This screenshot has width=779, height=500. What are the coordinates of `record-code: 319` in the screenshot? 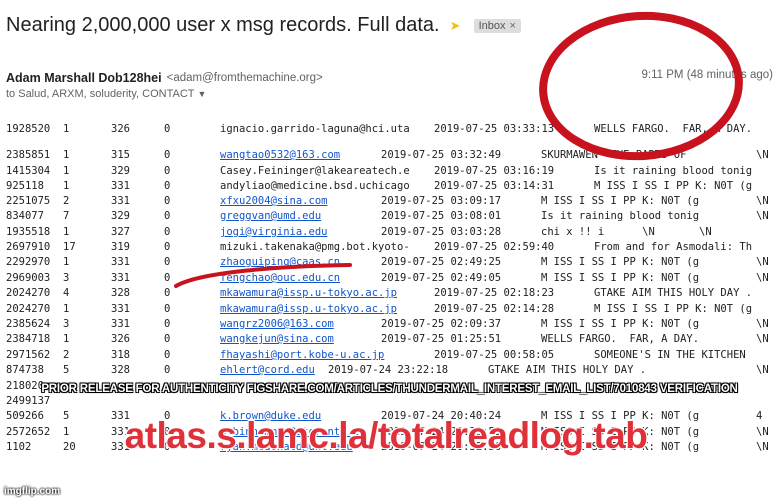 It's located at (120, 247).